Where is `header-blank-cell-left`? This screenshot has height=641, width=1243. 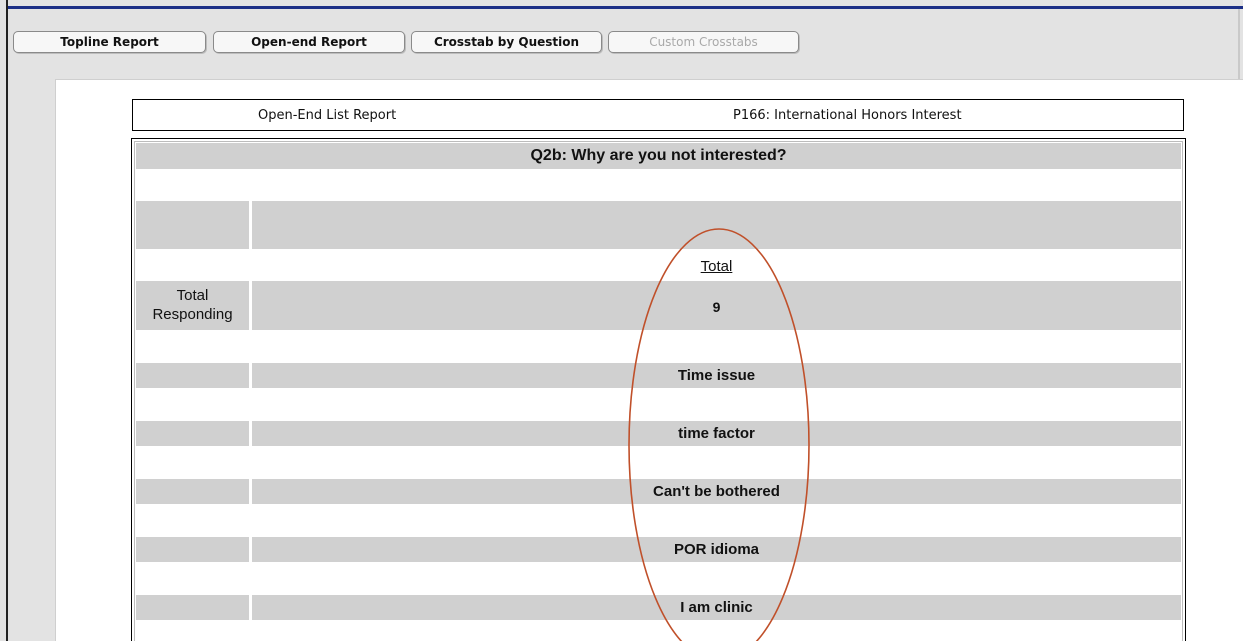
header-blank-cell-left is located at coordinates (192, 225).